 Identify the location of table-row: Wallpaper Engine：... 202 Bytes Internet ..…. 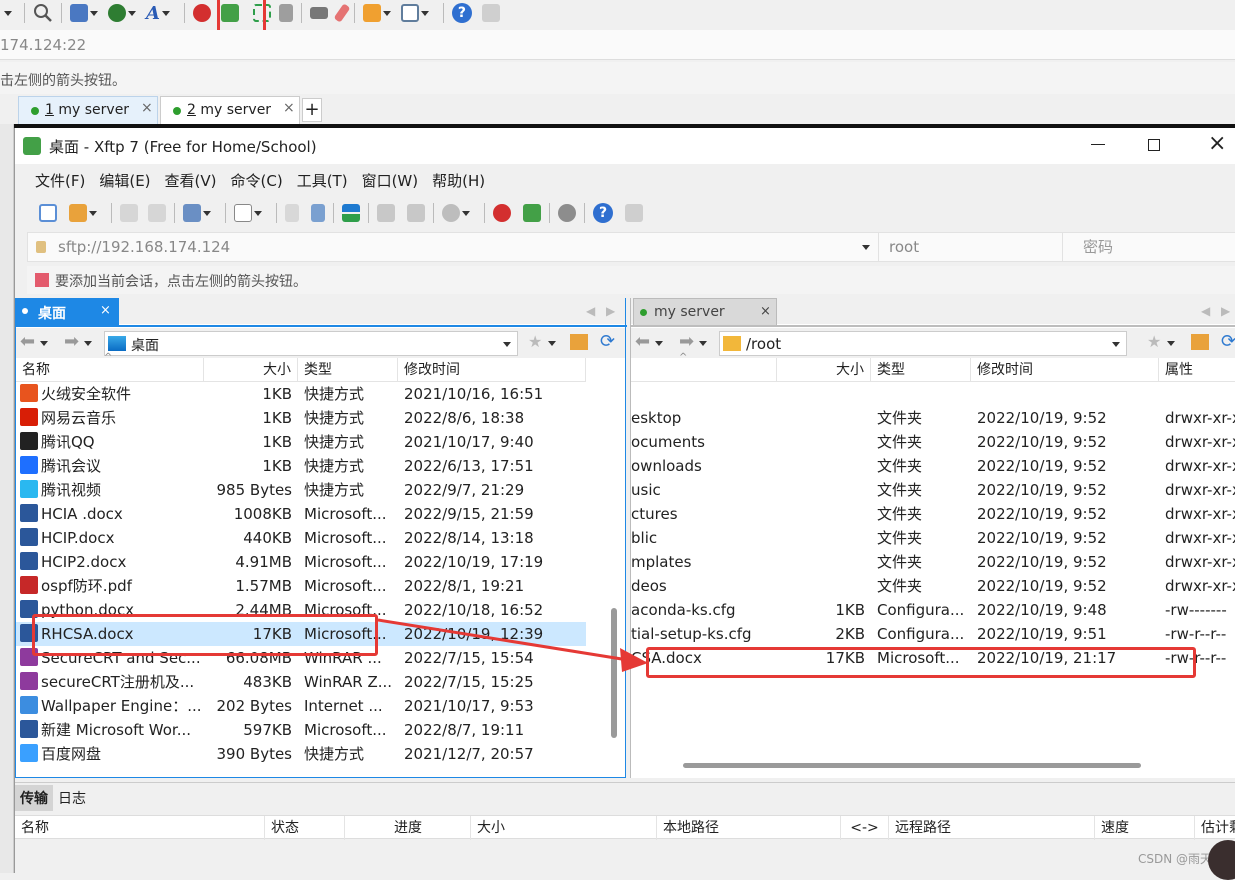
(301, 706).